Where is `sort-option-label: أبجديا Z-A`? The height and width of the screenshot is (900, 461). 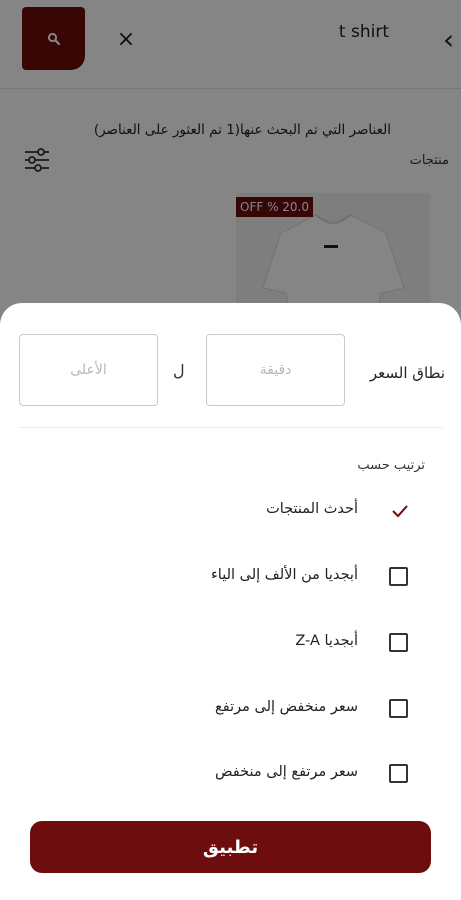
sort-option-label: أبجديا Z-A is located at coordinates (326, 641).